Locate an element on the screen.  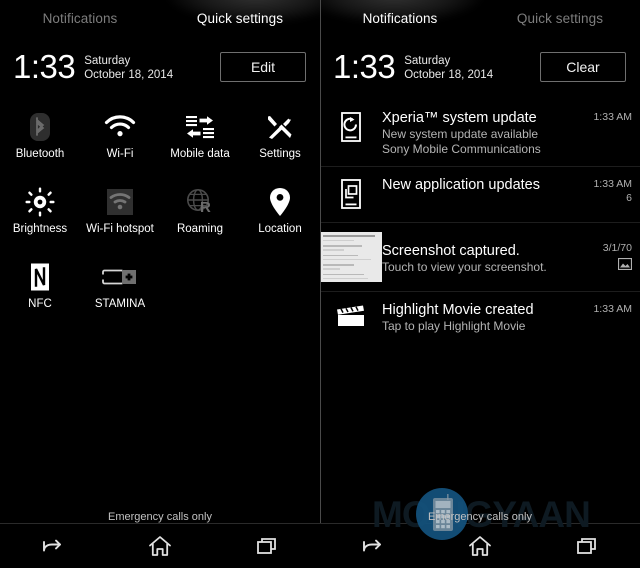
tile-row: Bluetooth Wi-Fi Mobile data Settings is located at coordinates (160, 145).